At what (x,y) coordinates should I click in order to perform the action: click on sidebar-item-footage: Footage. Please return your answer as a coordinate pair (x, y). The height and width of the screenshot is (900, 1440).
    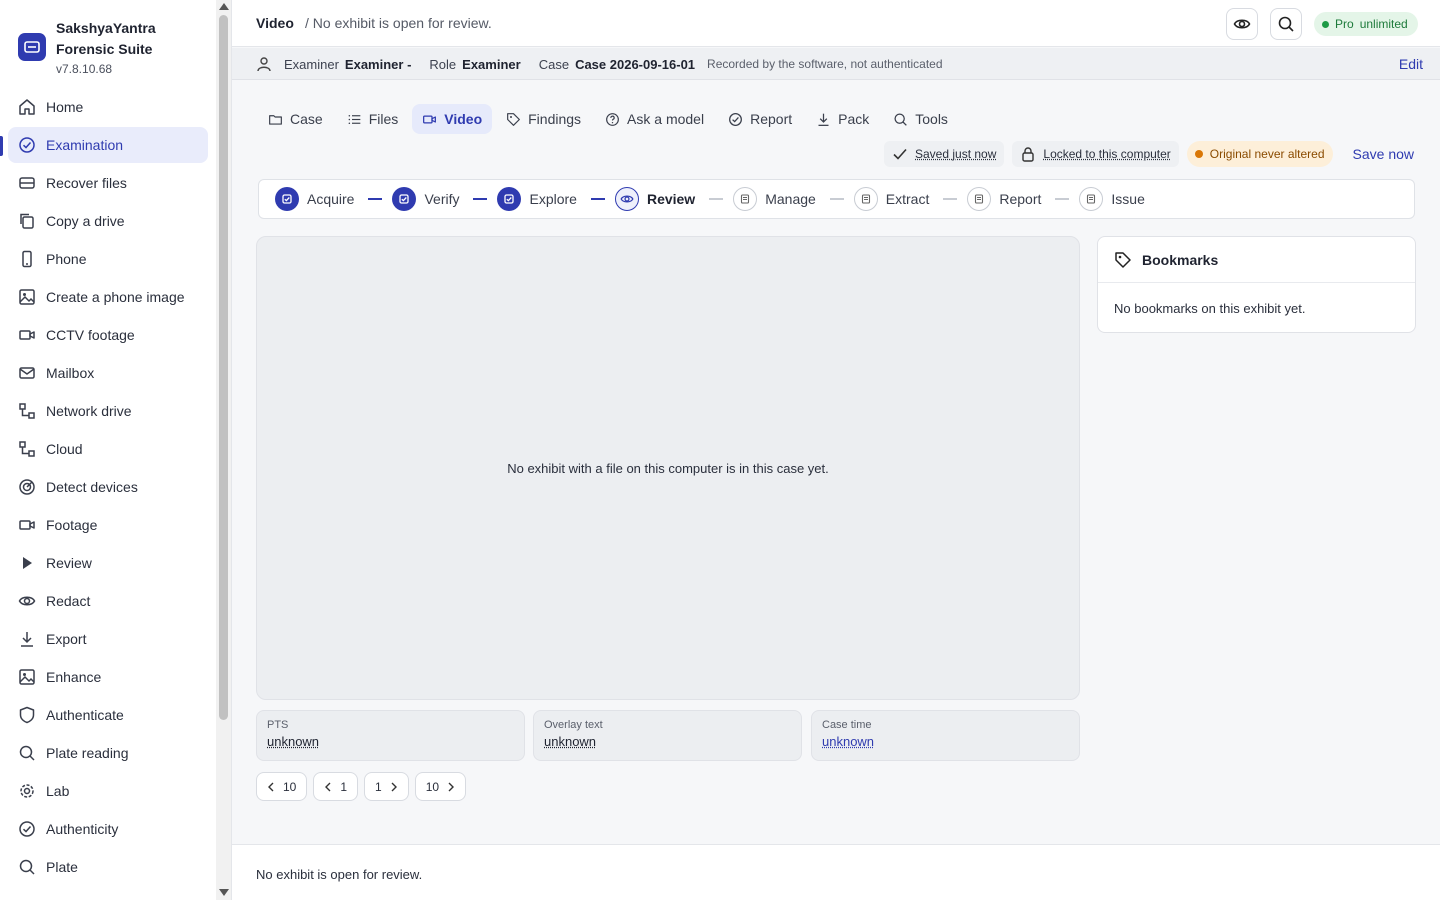
    Looking at the image, I should click on (108, 525).